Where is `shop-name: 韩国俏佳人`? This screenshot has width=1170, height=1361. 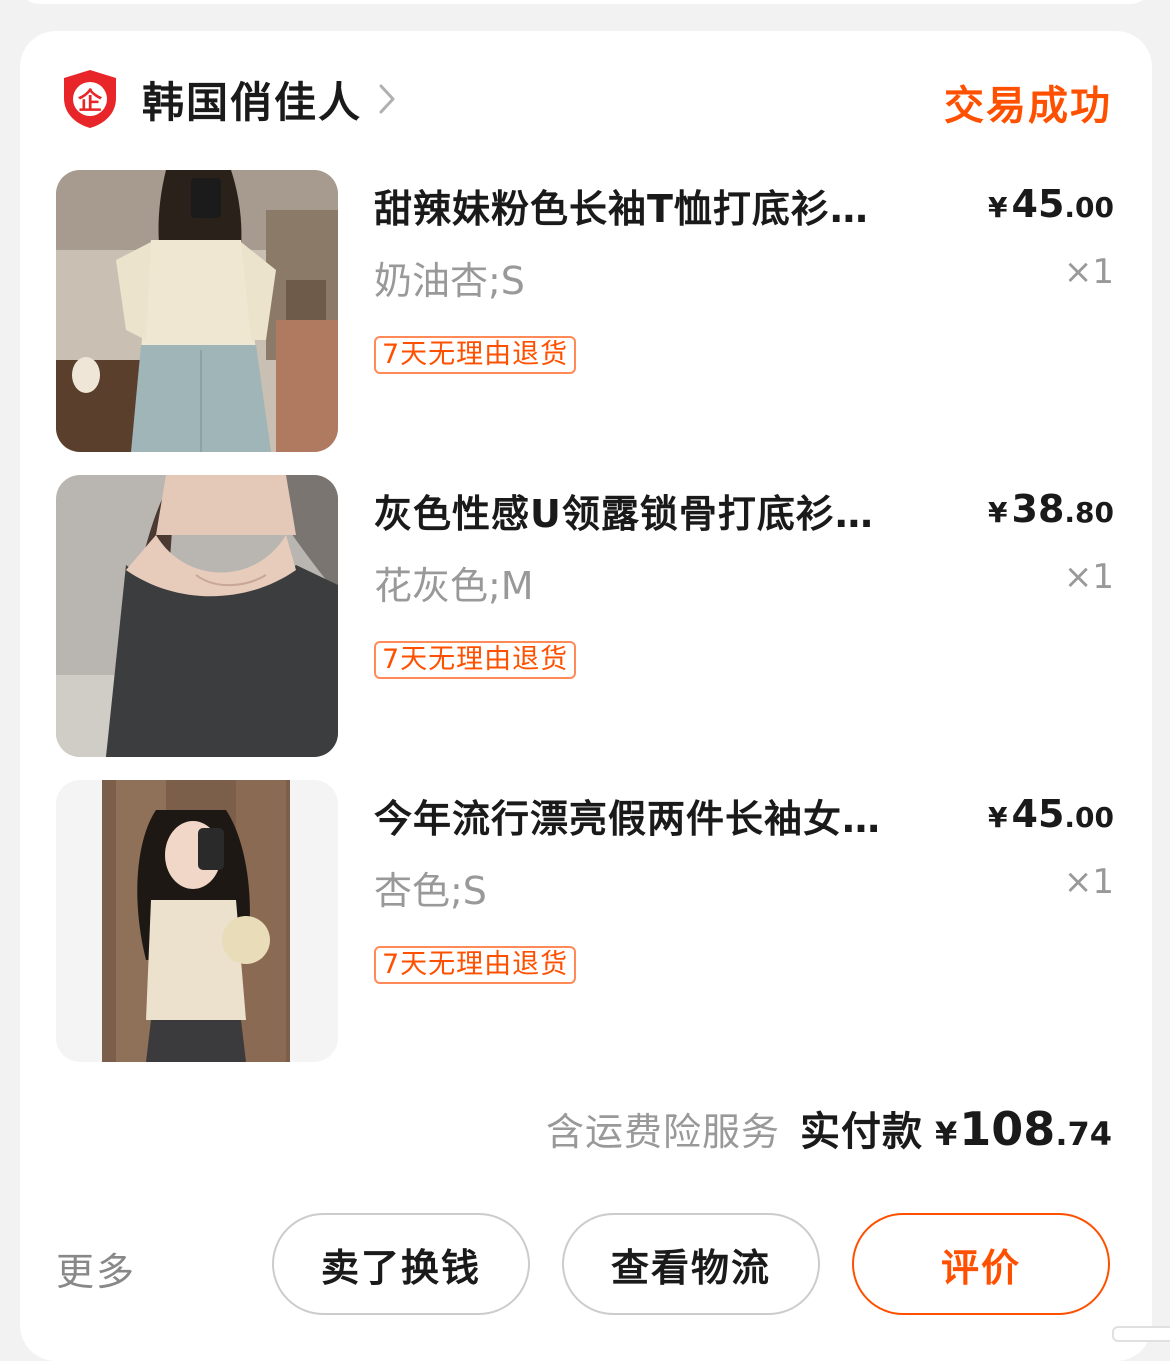 shop-name: 韩国俏佳人 is located at coordinates (252, 99).